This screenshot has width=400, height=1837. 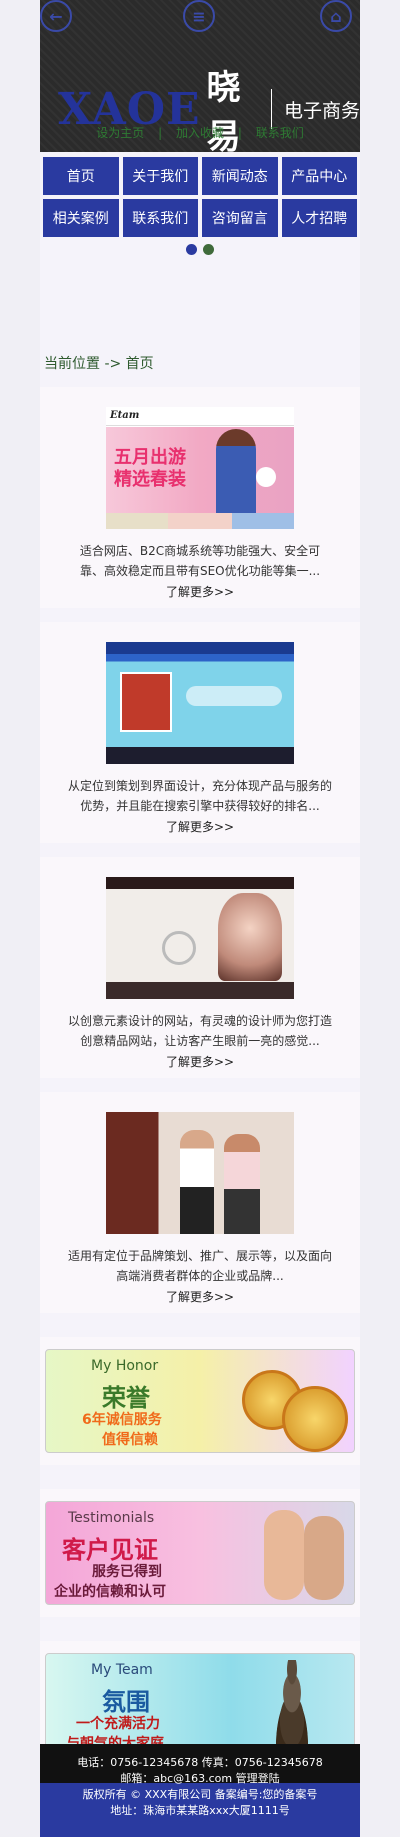 What do you see at coordinates (200, 249) in the screenshot?
I see `slider-dots` at bounding box center [200, 249].